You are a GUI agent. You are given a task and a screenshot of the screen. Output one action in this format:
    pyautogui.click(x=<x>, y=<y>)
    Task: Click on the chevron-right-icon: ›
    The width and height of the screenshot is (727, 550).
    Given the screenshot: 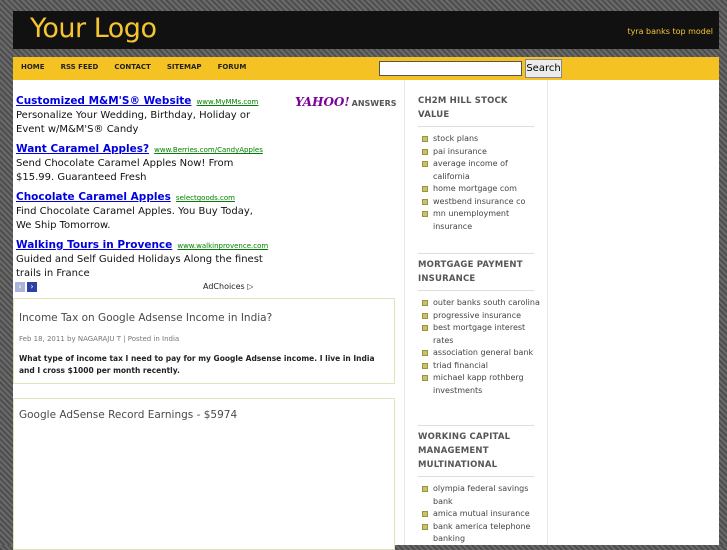 What is the action you would take?
    pyautogui.click(x=32, y=287)
    